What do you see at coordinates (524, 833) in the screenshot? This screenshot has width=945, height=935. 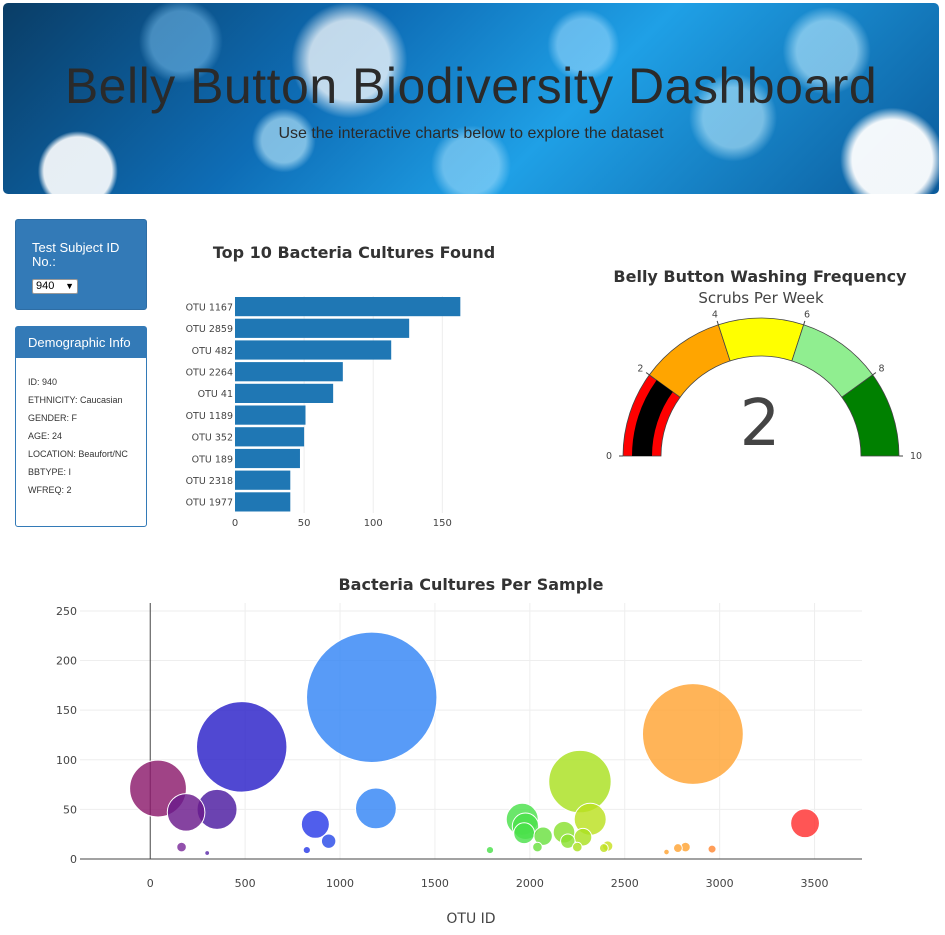 I see `bubble-otu-1970` at bounding box center [524, 833].